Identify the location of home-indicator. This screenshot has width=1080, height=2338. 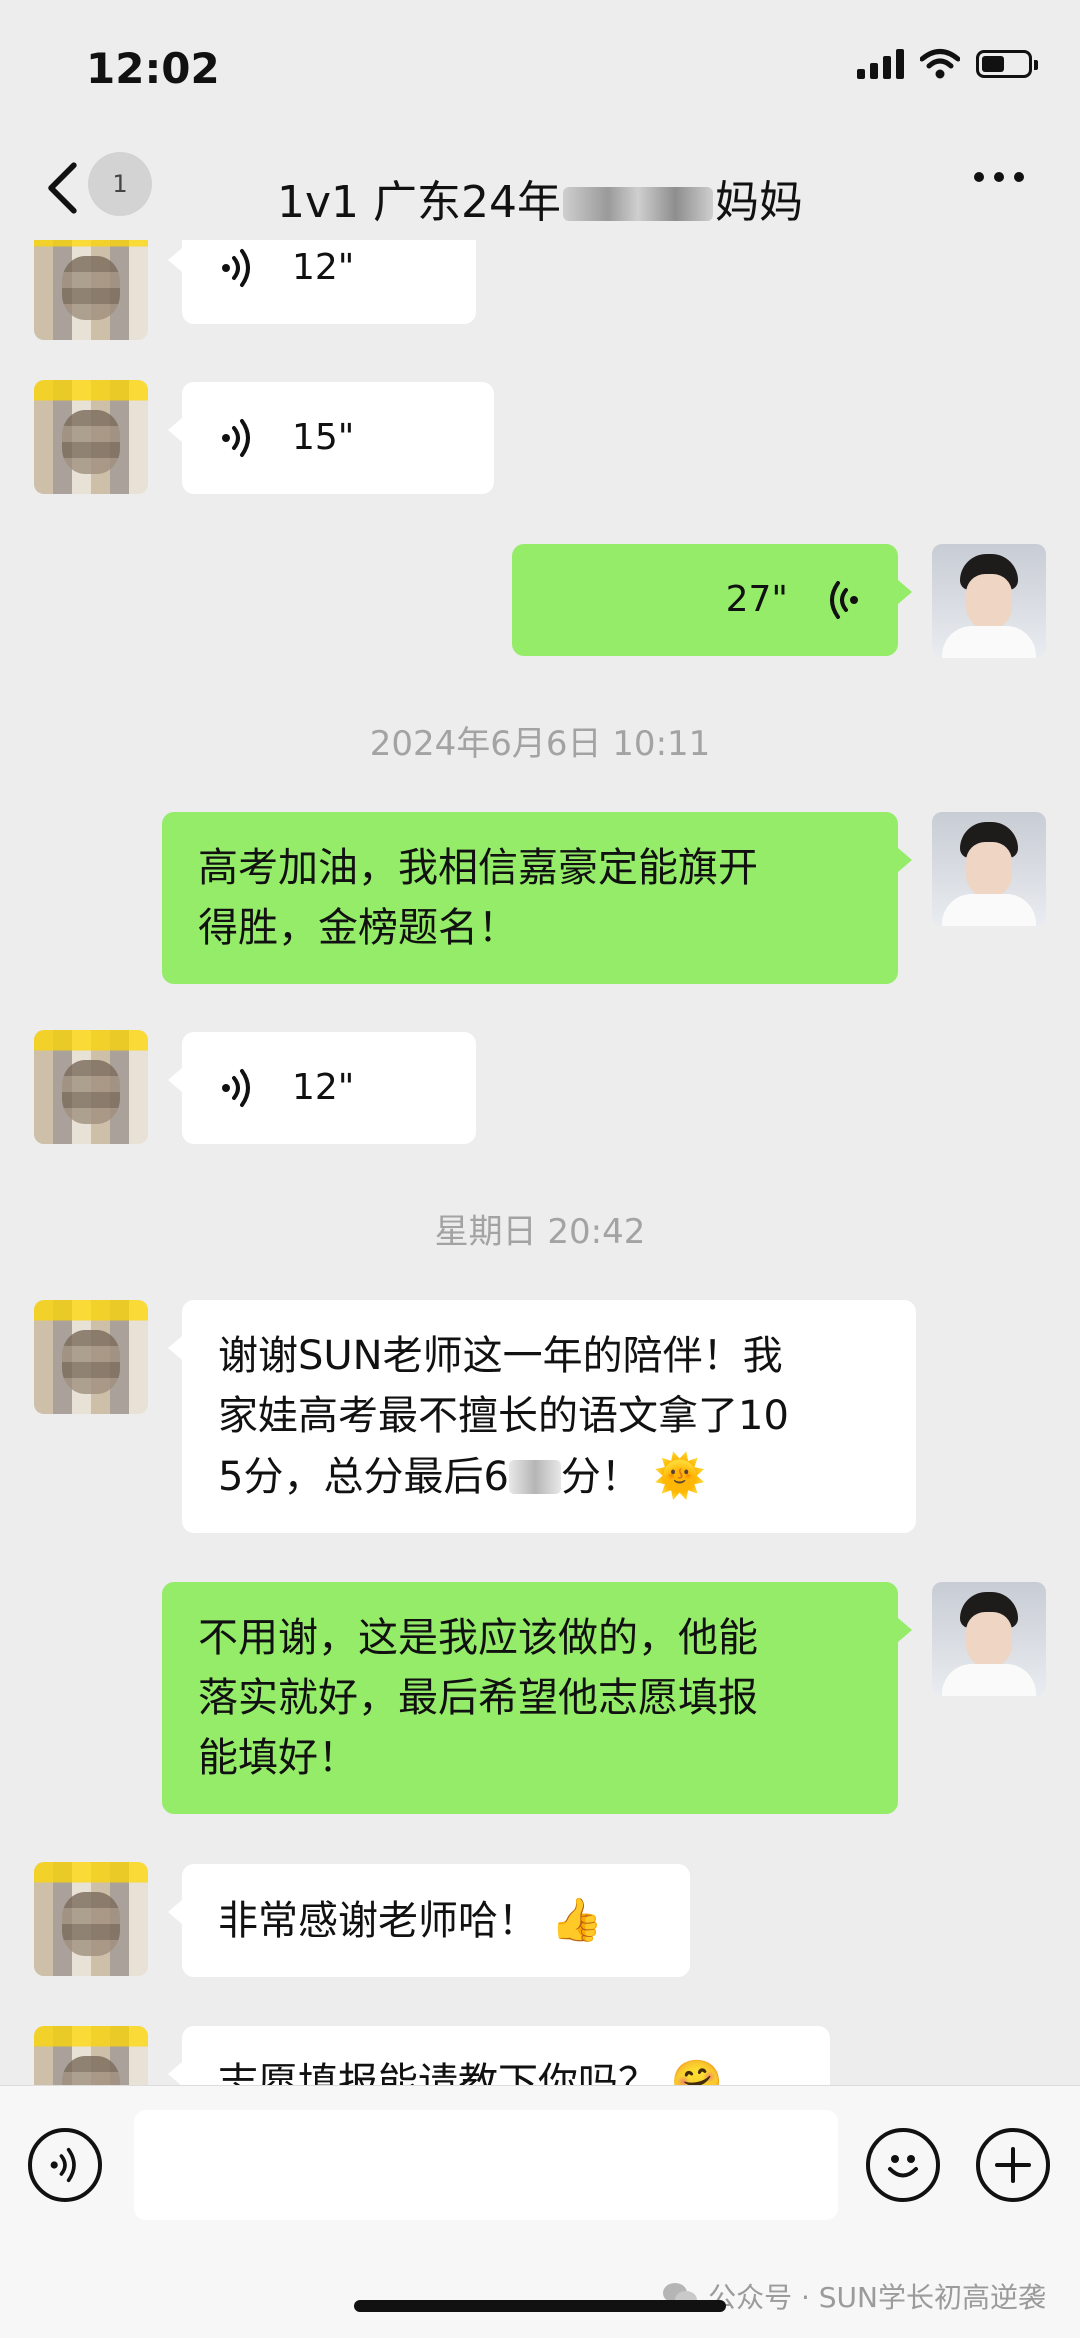
(540, 2306).